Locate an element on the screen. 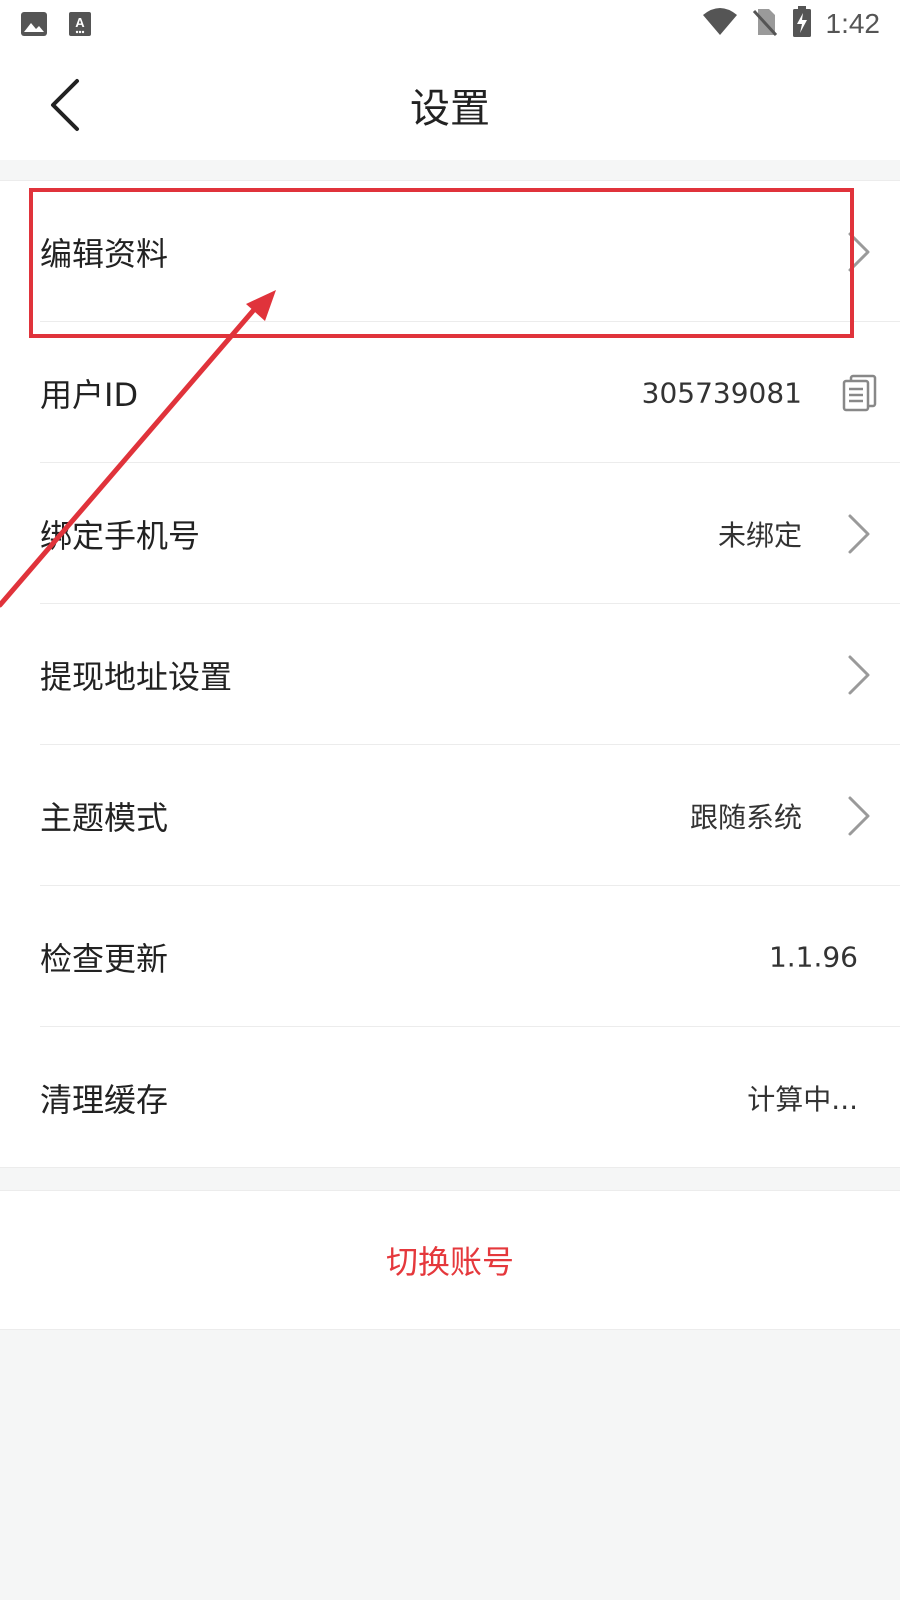 The image size is (900, 1600). no-sim-icon is located at coordinates (765, 24).